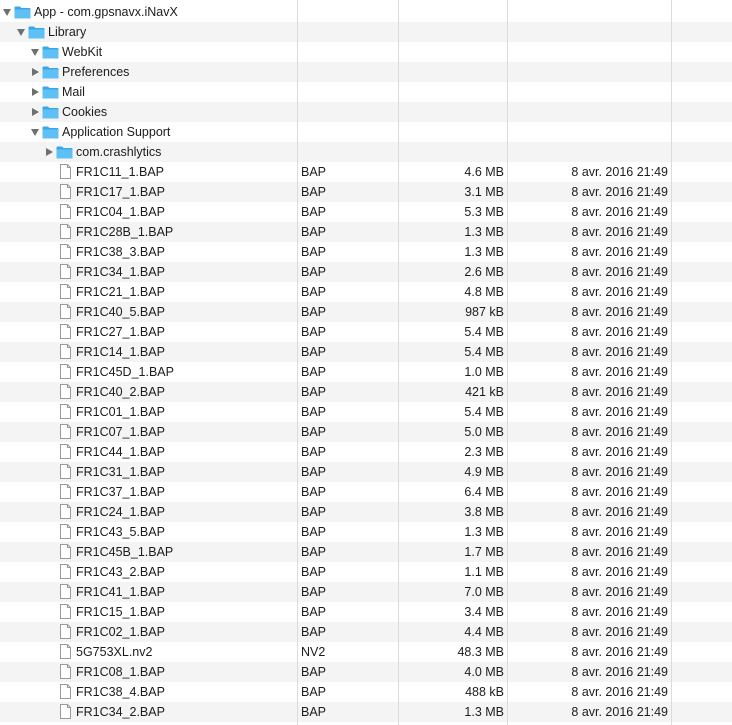  I want to click on size-cell: 3.4 MB, so click(484, 612).